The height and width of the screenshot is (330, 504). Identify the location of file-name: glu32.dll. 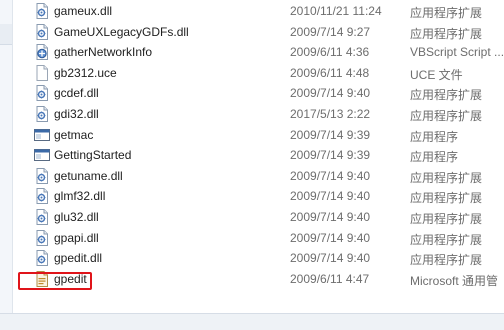
(76, 217).